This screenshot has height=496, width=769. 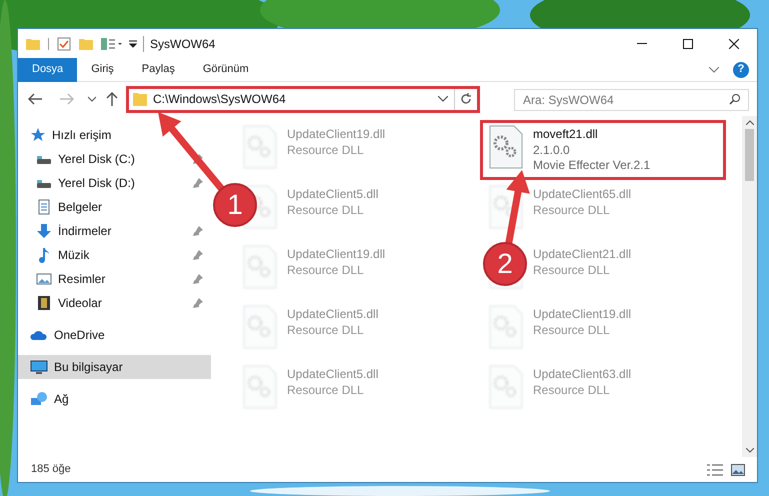 I want to click on search-field: Ara: SysWOW64, so click(x=631, y=100).